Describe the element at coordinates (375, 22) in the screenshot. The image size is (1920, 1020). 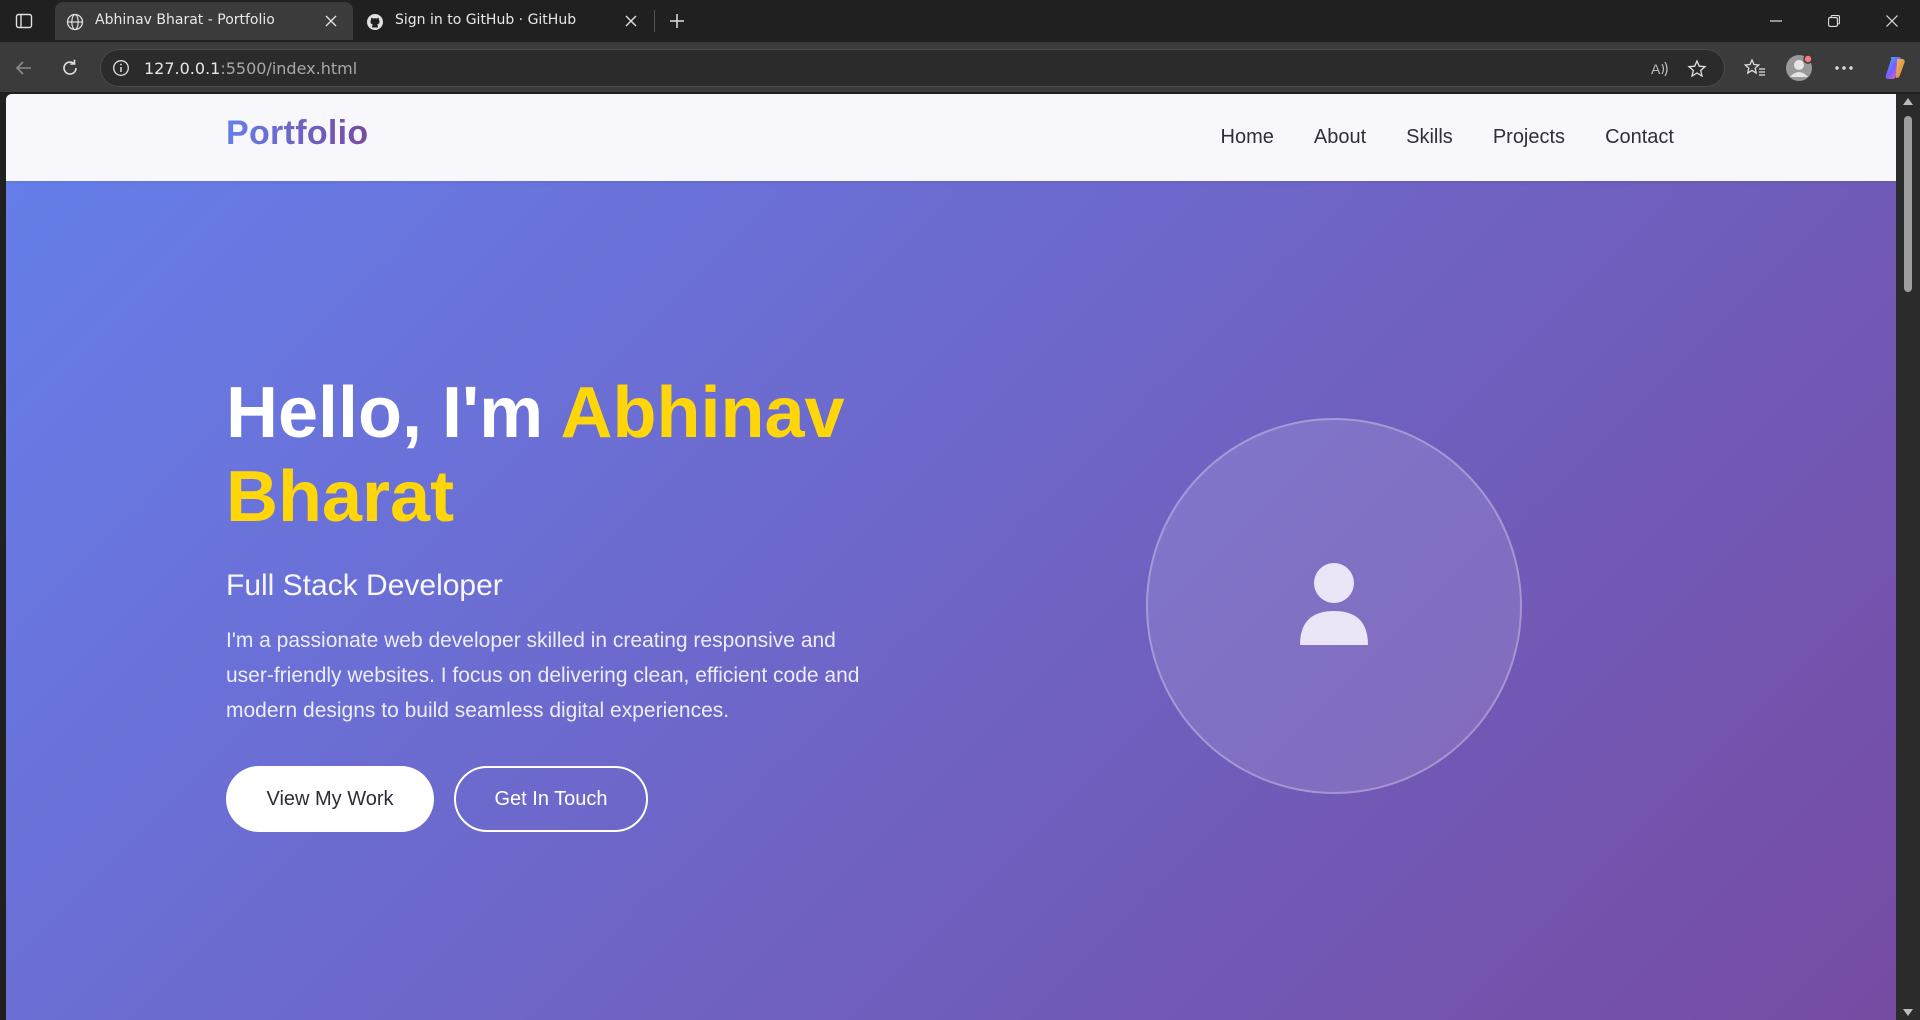
I see `github-icon` at that location.